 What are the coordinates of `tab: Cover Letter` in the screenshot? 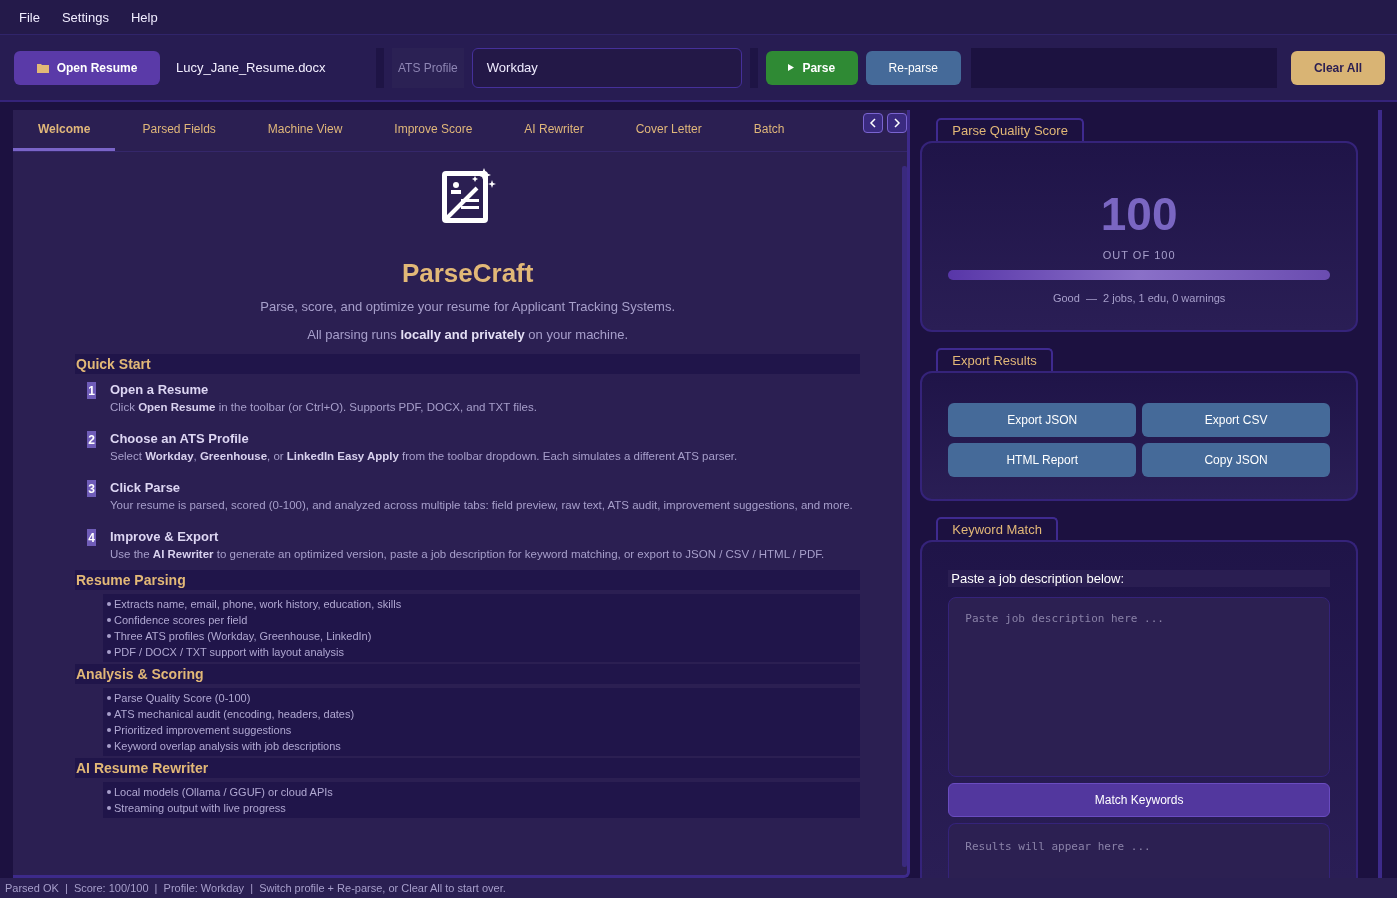 It's located at (668, 130).